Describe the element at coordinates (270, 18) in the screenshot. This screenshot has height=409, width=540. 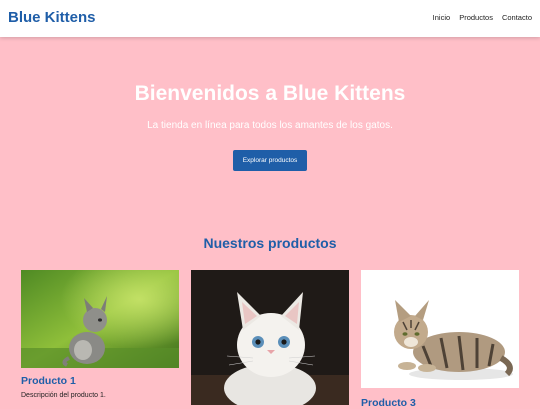
I see `site-header: Blue Kittens Inicio Productos Contacto` at that location.